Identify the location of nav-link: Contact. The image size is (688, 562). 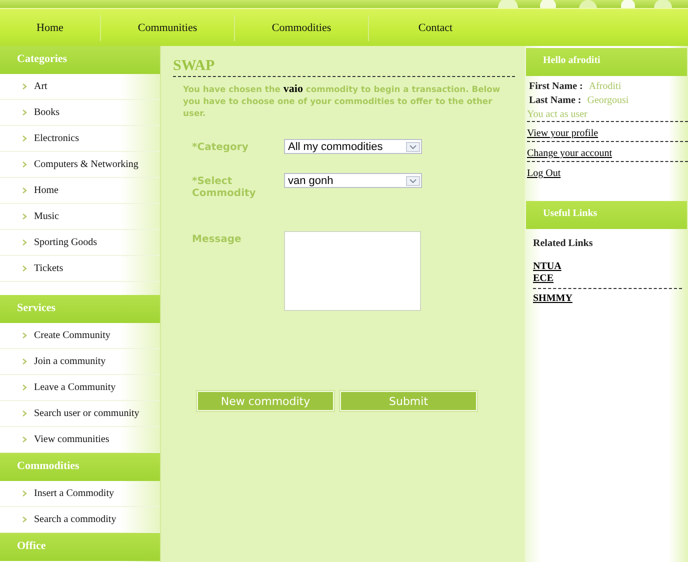
(435, 27).